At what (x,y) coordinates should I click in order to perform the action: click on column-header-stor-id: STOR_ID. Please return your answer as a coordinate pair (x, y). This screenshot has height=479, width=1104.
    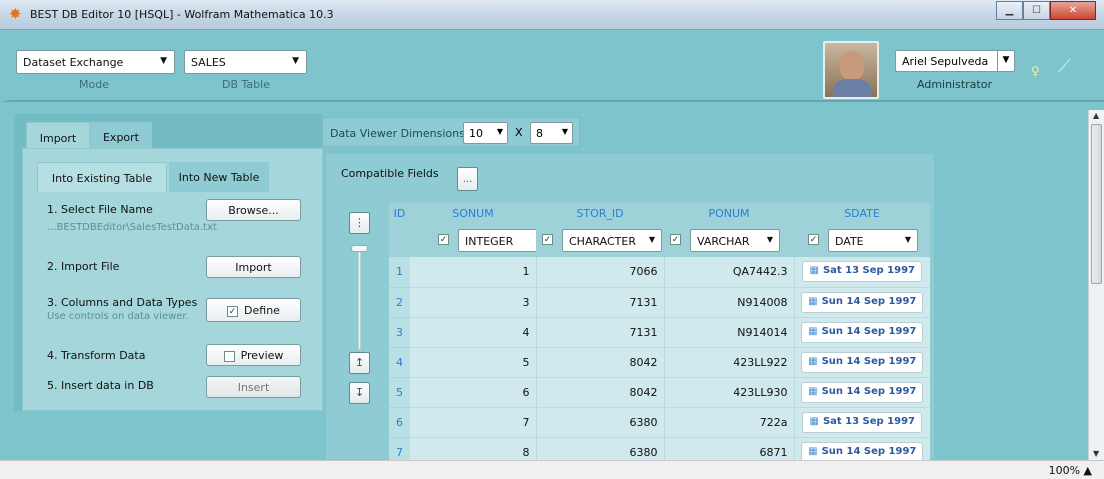
    Looking at the image, I should click on (600, 213).